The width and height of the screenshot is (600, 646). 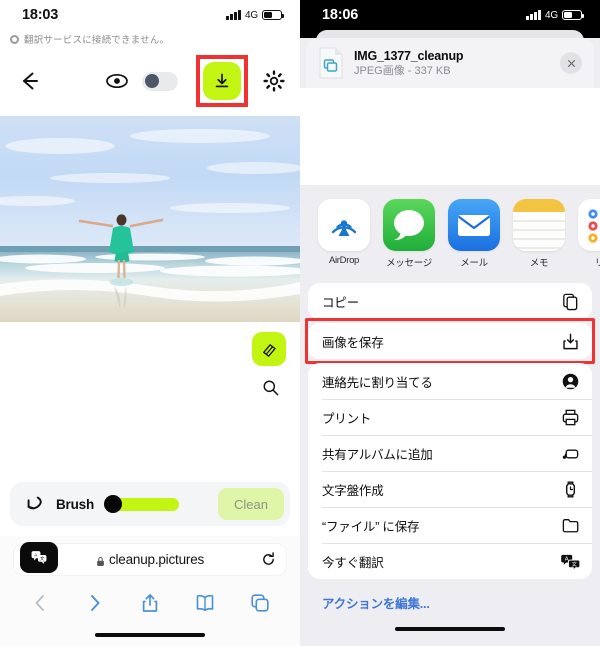 I want to click on eye-icon, so click(x=117, y=81).